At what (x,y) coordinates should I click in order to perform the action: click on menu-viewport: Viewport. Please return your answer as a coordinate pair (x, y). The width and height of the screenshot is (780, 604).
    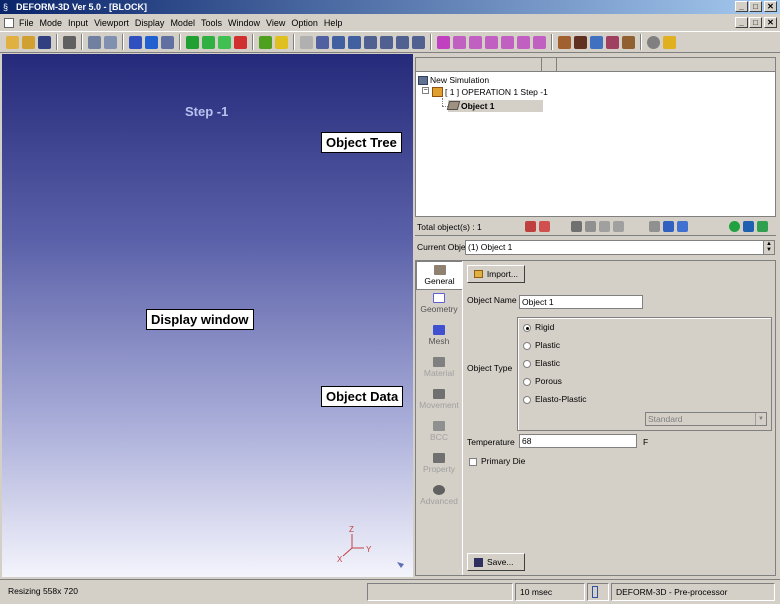
    Looking at the image, I should click on (111, 23).